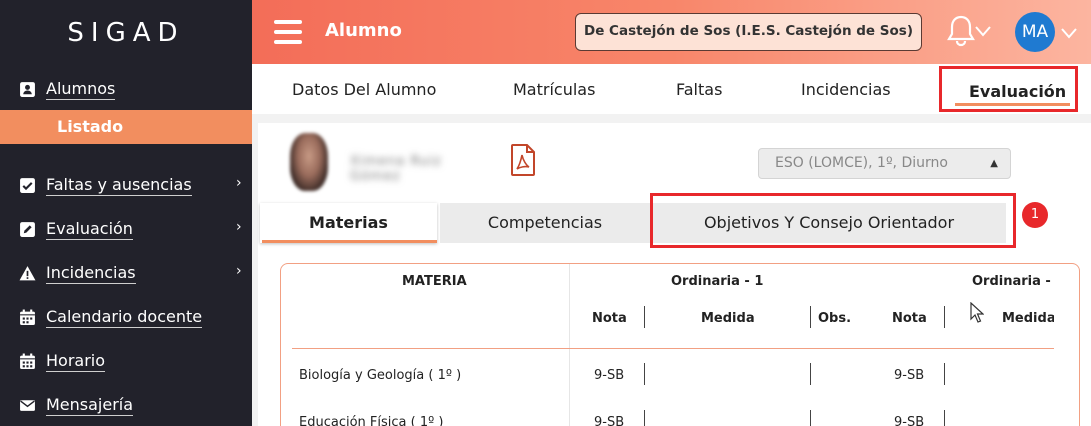  What do you see at coordinates (1035, 32) in the screenshot?
I see `avatar: MA` at bounding box center [1035, 32].